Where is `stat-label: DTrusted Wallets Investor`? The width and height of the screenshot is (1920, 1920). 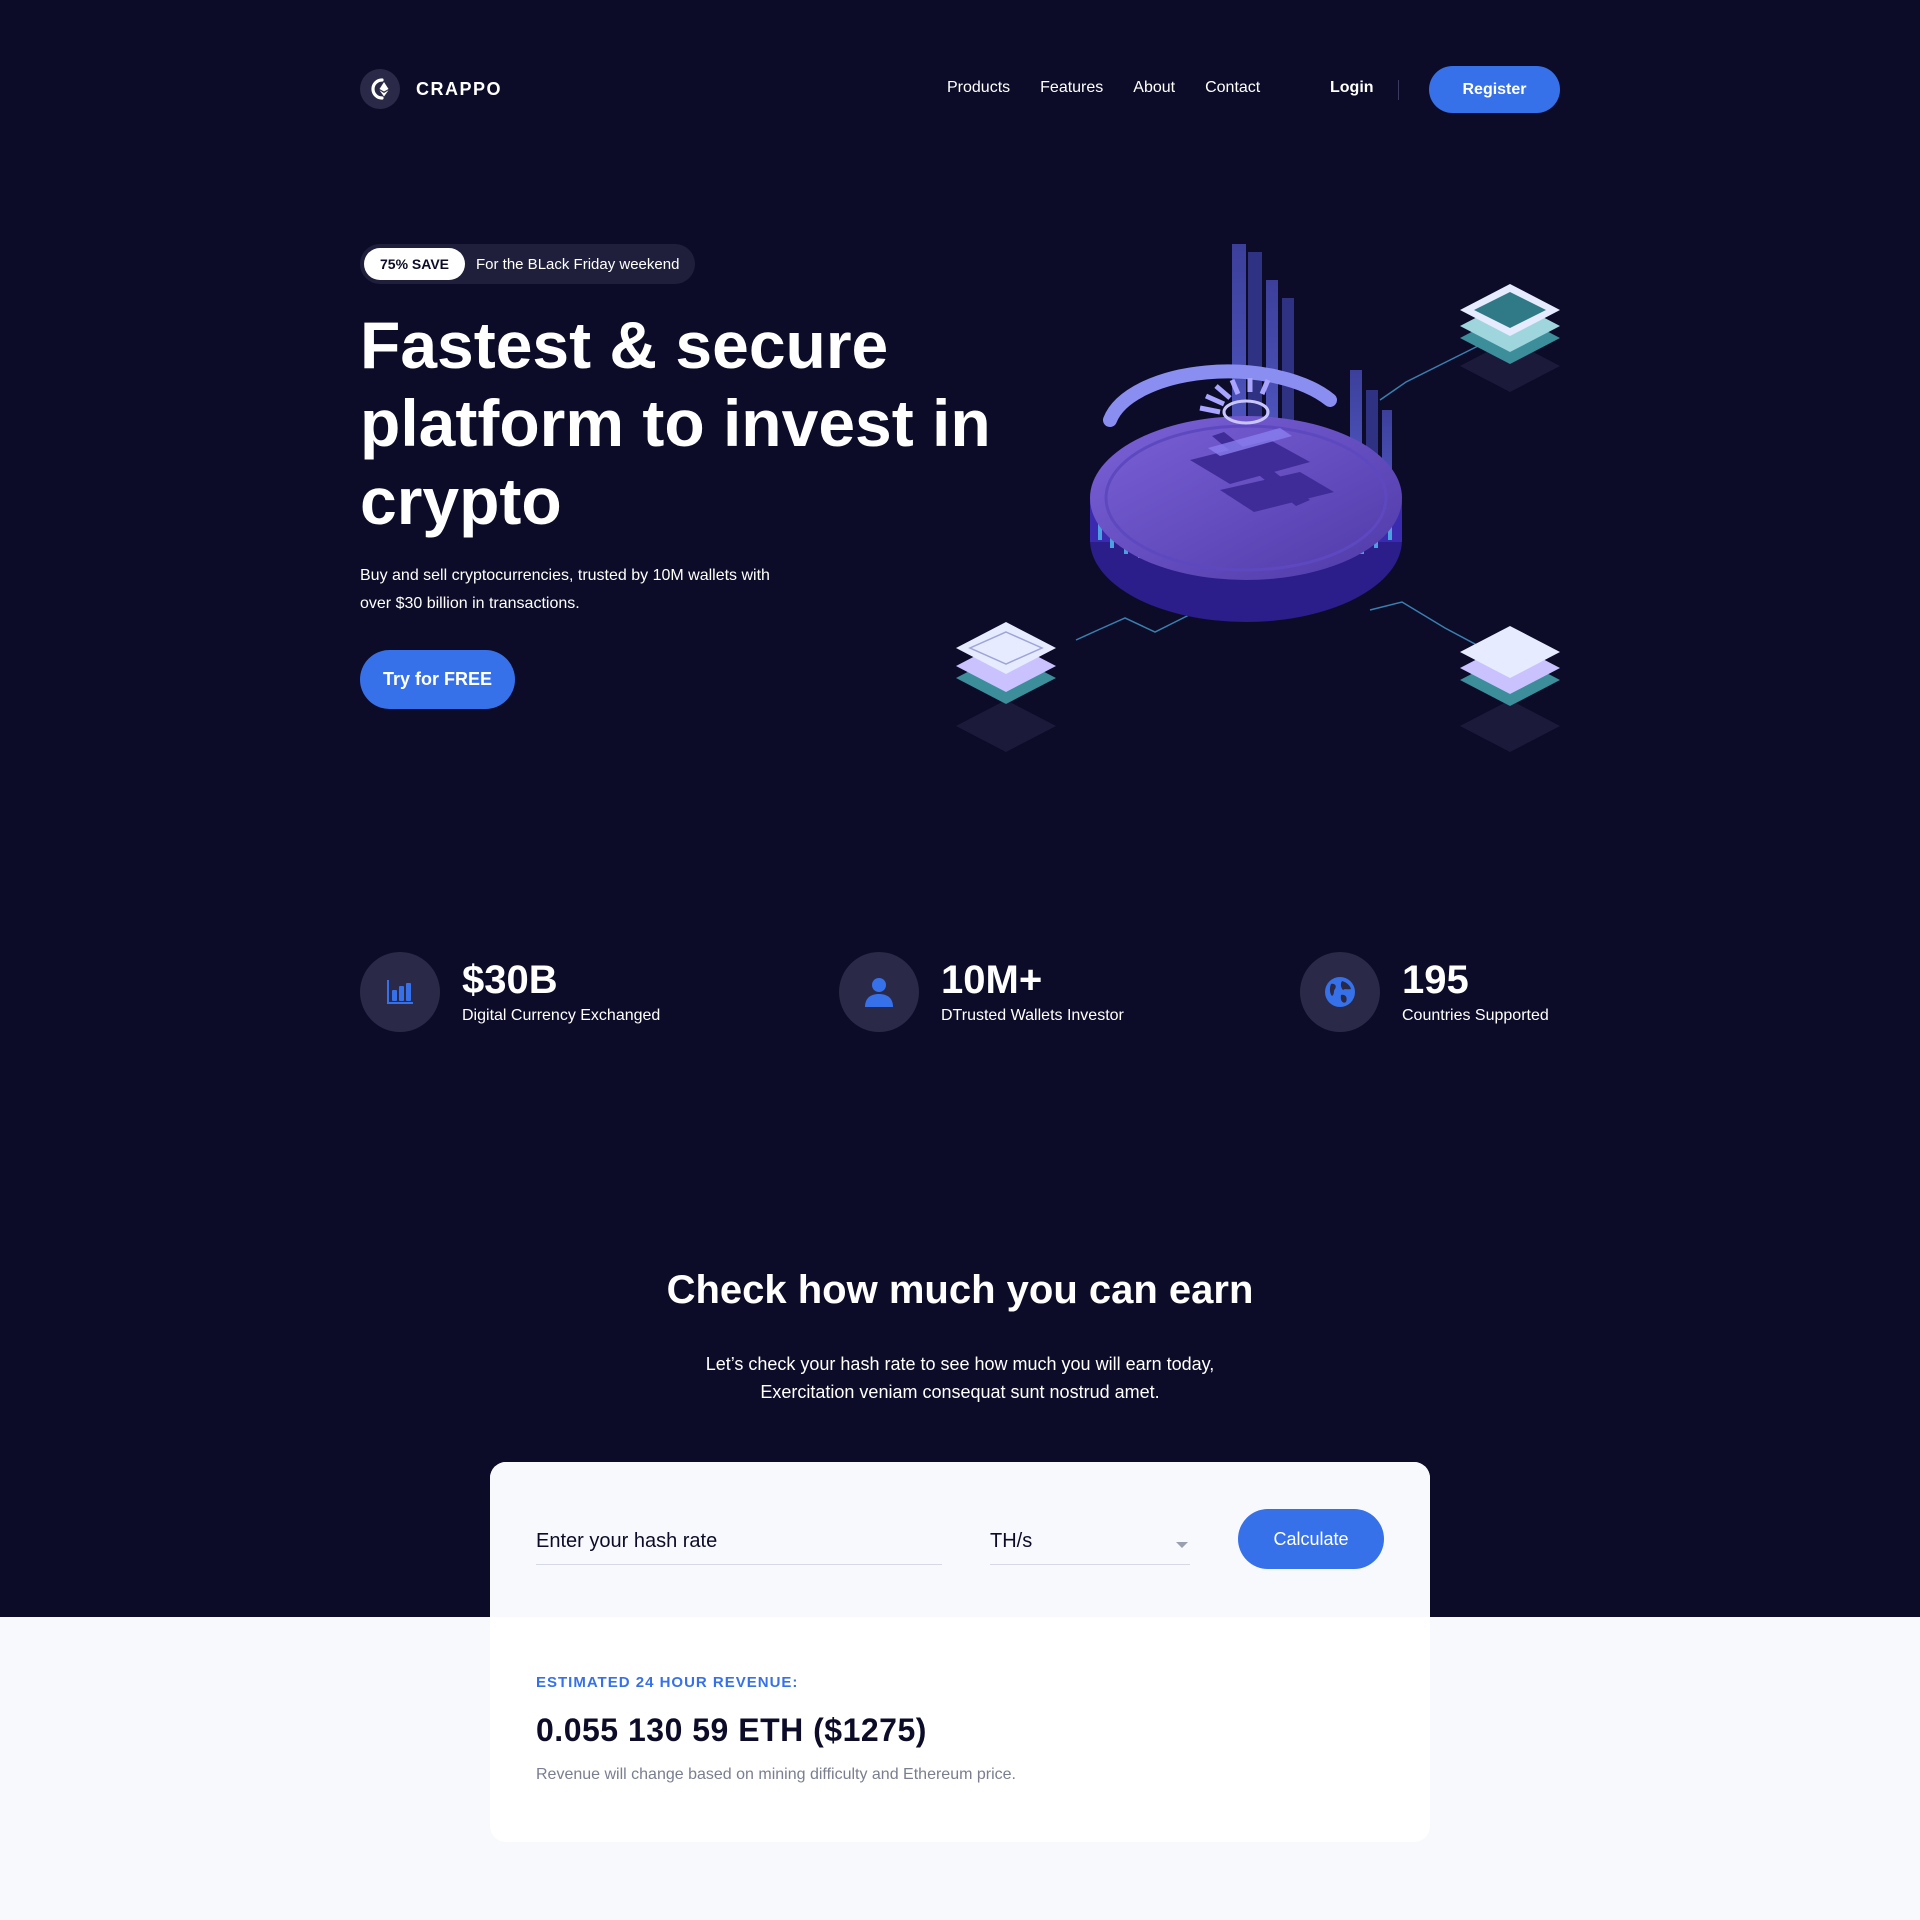
stat-label: DTrusted Wallets Investor is located at coordinates (1032, 1015).